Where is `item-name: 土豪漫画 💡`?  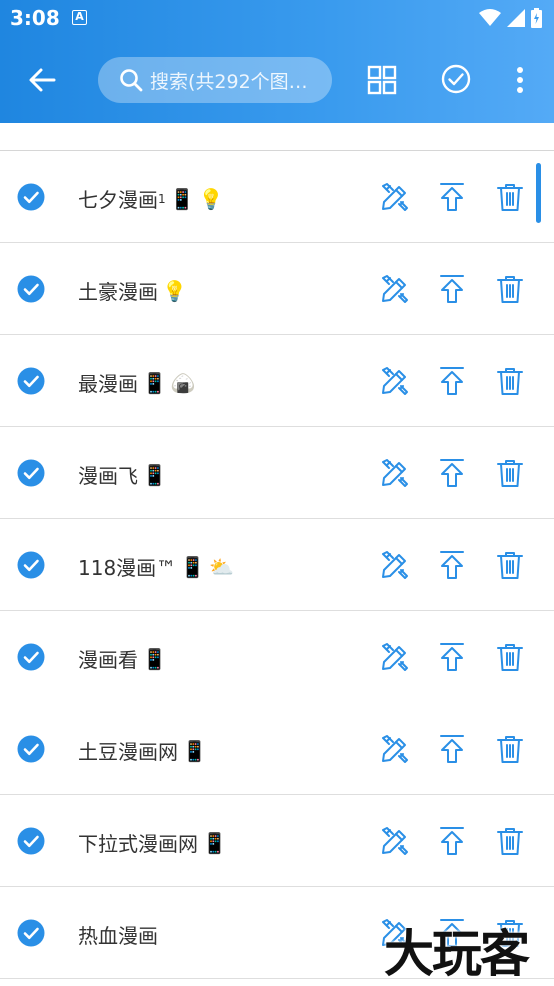
item-name: 土豪漫画 💡 is located at coordinates (132, 290).